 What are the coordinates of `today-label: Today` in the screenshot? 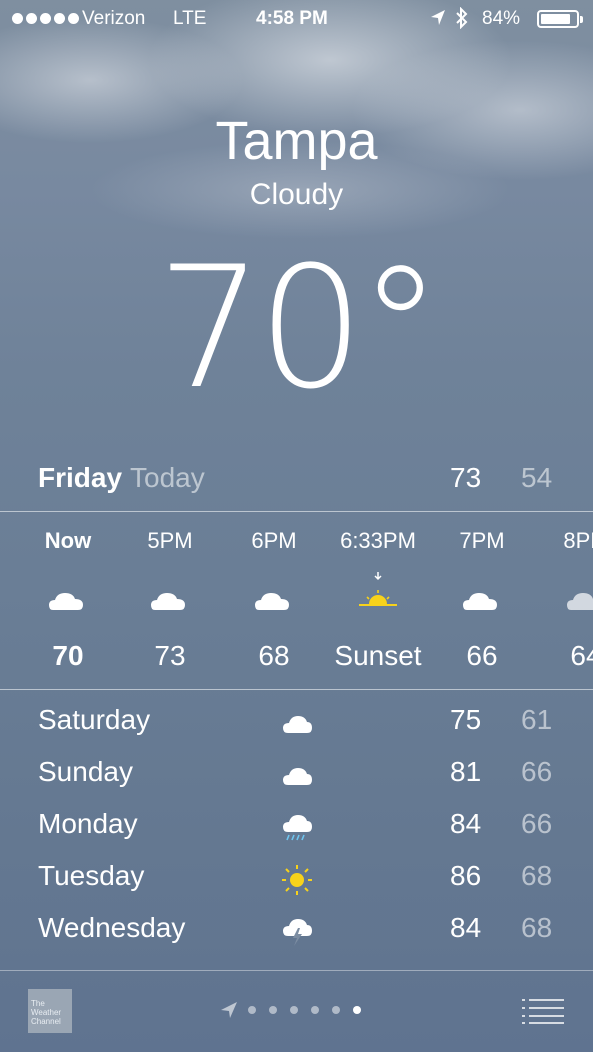 It's located at (167, 477).